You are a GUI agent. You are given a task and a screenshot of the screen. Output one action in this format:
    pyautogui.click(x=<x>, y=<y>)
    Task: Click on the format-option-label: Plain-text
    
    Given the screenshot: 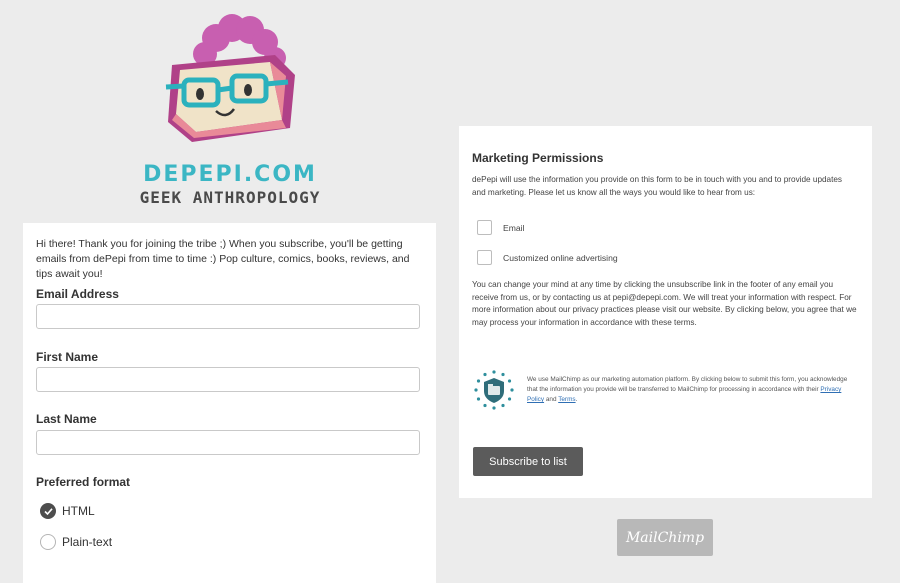 What is the action you would take?
    pyautogui.click(x=87, y=542)
    